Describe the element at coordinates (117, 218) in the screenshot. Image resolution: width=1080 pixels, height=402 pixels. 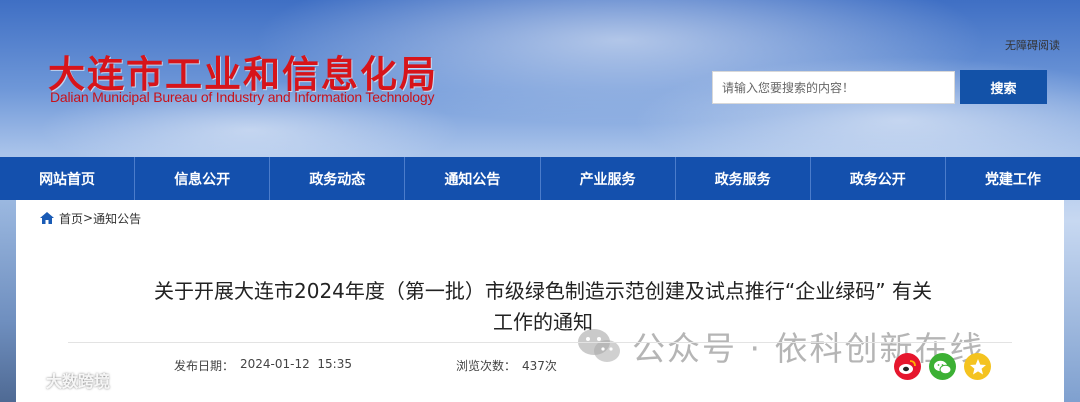
I see `breadcrumb-current: 通知公告` at that location.